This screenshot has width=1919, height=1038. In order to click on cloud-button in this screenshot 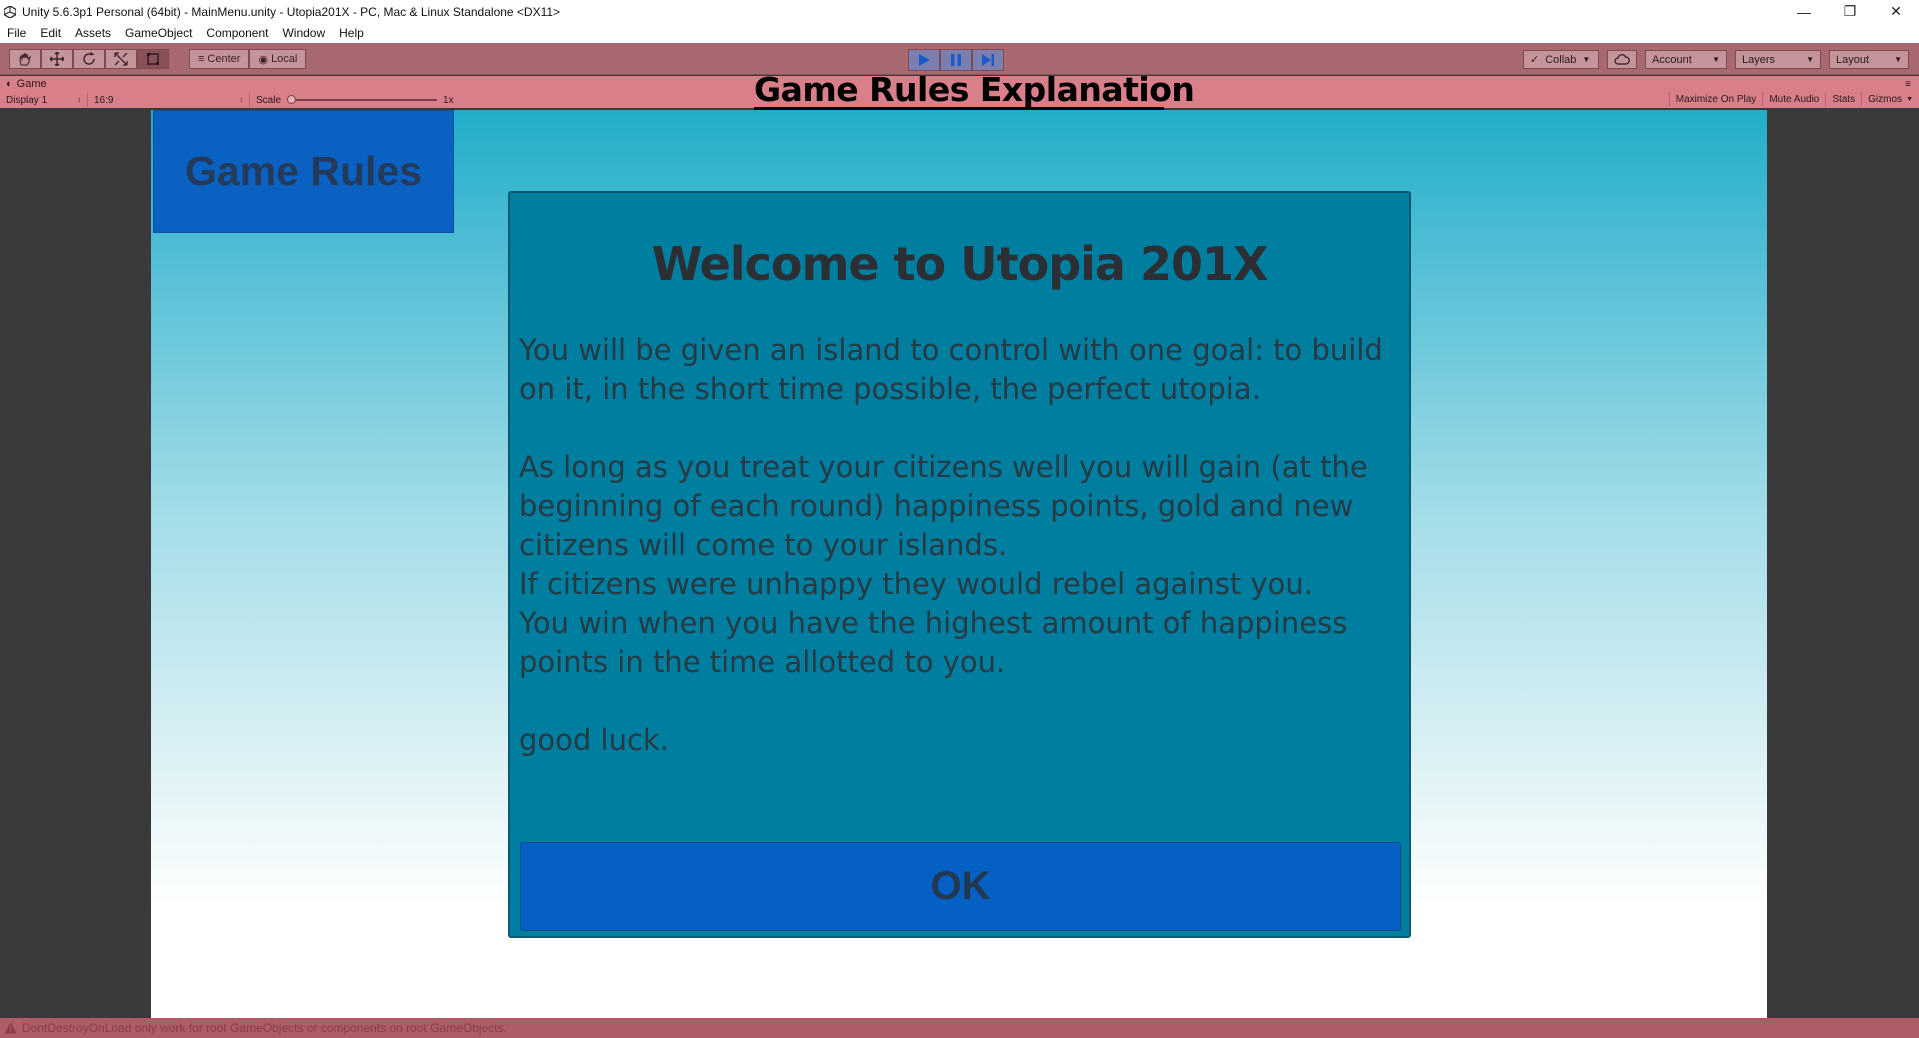, I will do `click(1622, 59)`.